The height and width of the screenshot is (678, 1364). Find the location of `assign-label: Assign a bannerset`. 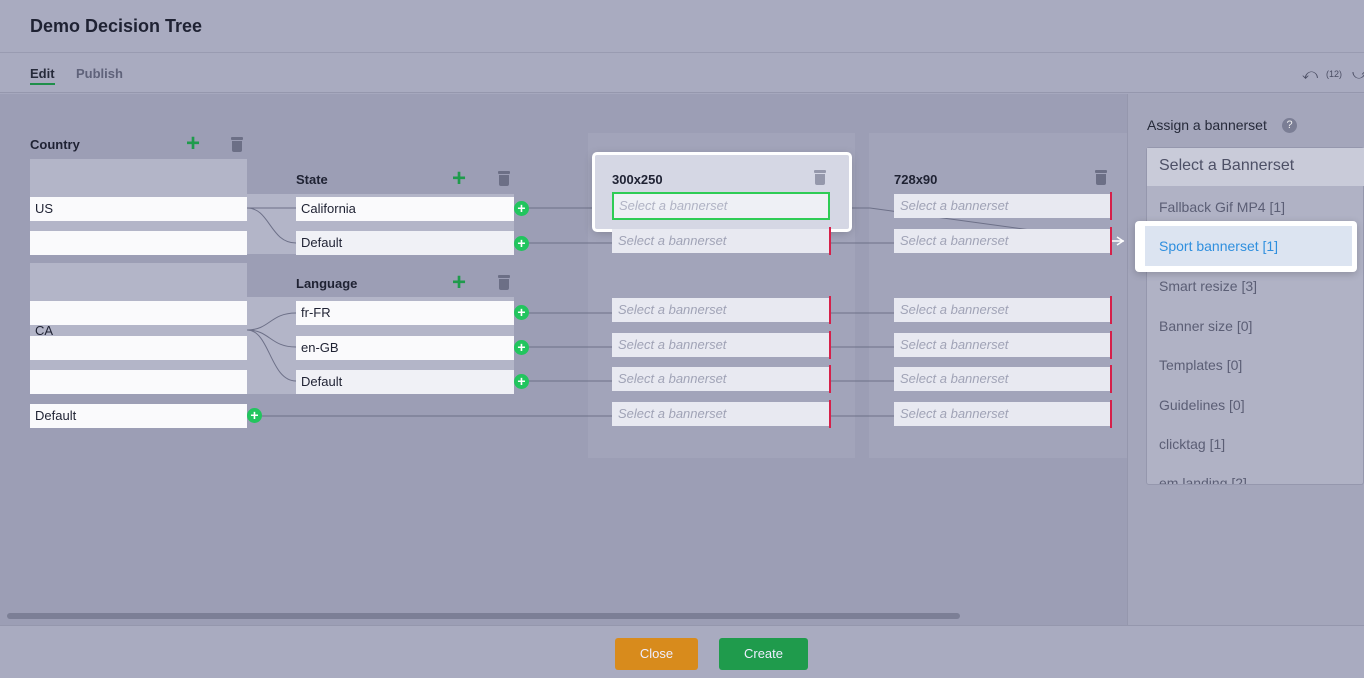

assign-label: Assign a bannerset is located at coordinates (1207, 125).